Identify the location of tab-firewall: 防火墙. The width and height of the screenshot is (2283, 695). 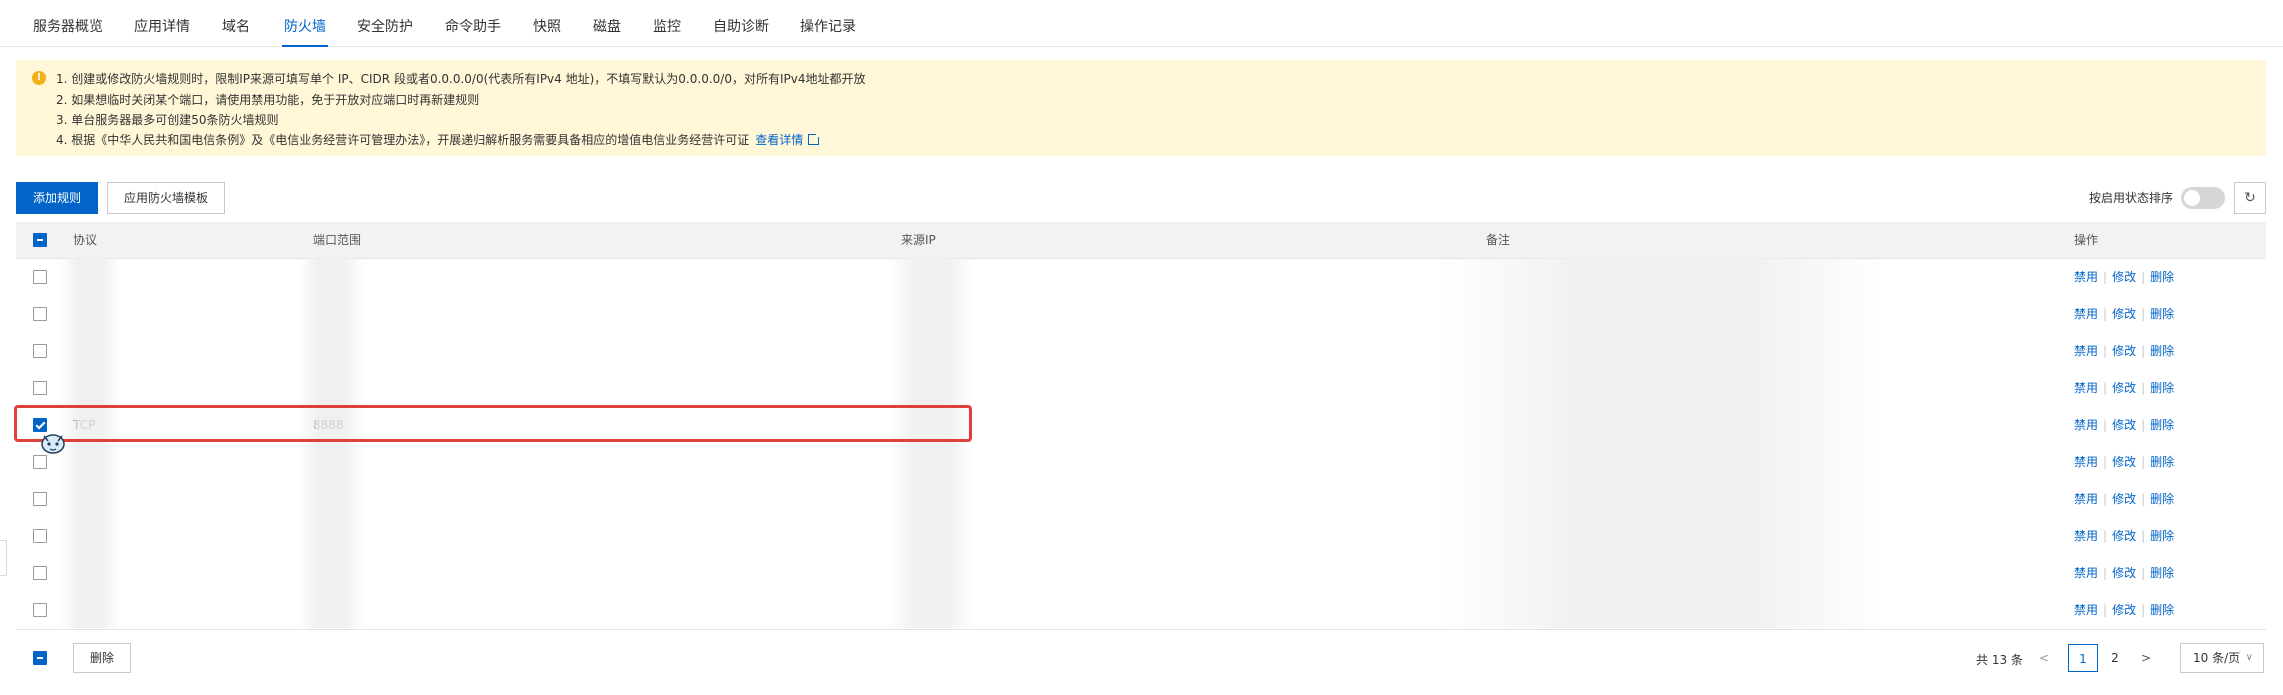
(305, 23).